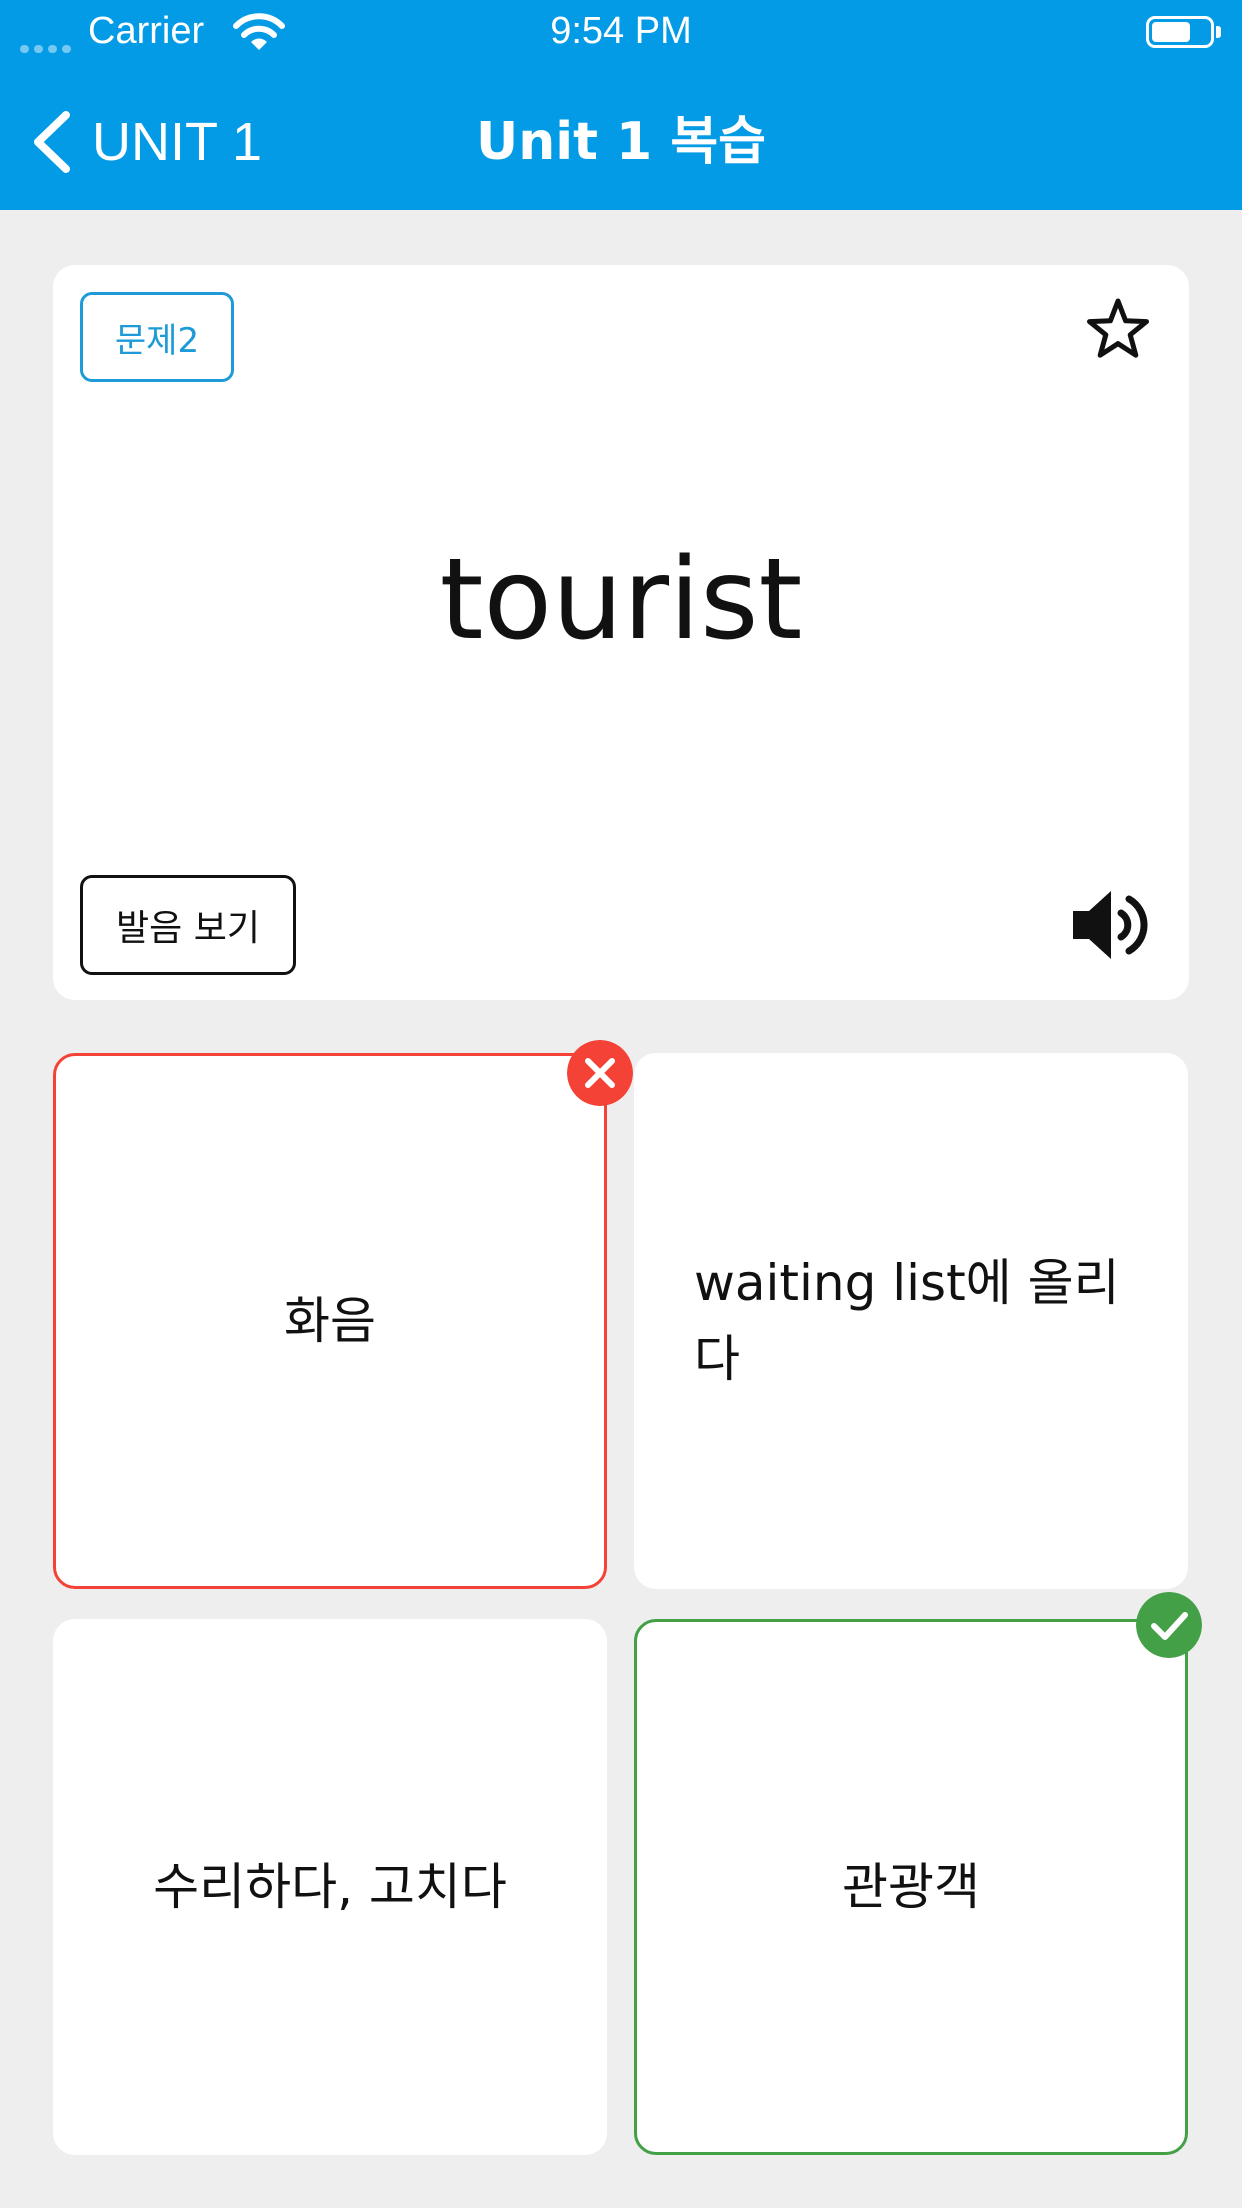 The image size is (1242, 2208). I want to click on battery-icon, so click(1184, 33).